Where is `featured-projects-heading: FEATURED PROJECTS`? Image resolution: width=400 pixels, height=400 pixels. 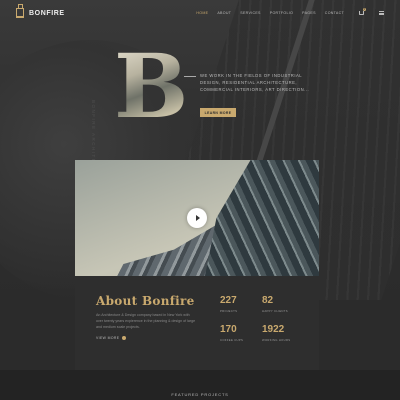
featured-projects-heading: FEATURED PROJECTS is located at coordinates (200, 394).